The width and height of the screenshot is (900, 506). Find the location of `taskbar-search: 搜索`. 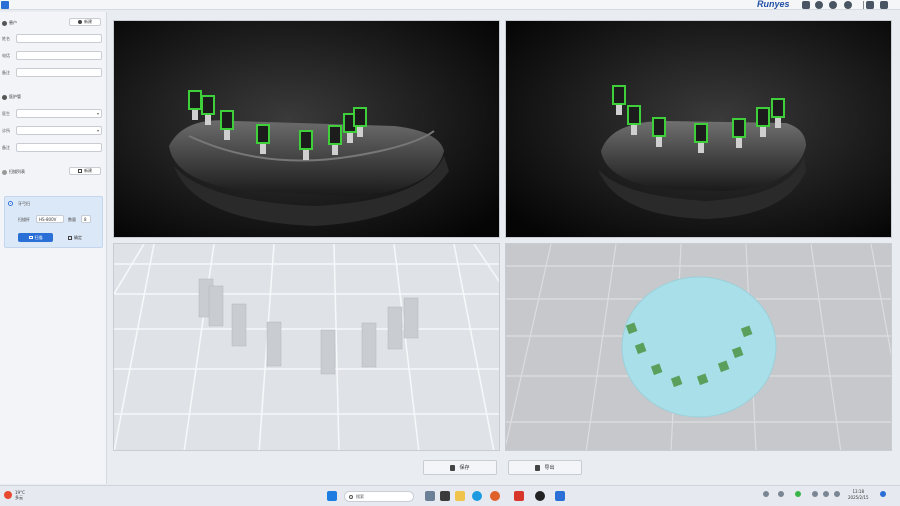

taskbar-search: 搜索 is located at coordinates (379, 496).